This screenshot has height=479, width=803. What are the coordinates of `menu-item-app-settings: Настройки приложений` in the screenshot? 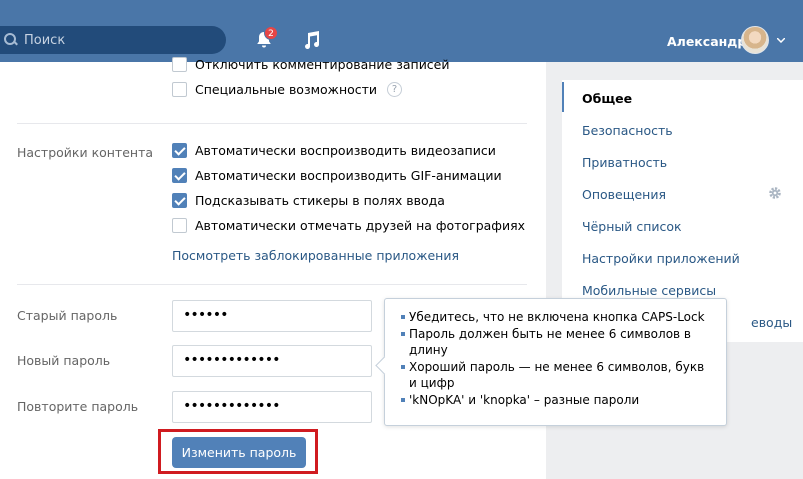 It's located at (661, 258).